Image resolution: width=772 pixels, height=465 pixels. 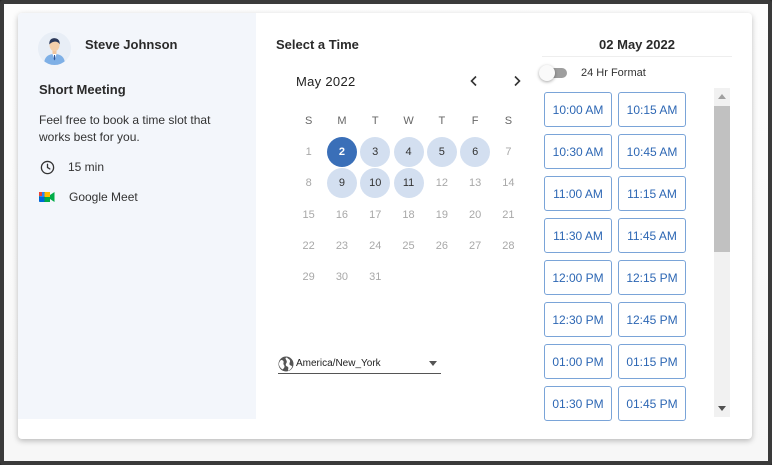 I want to click on weekday-header: F, so click(x=475, y=120).